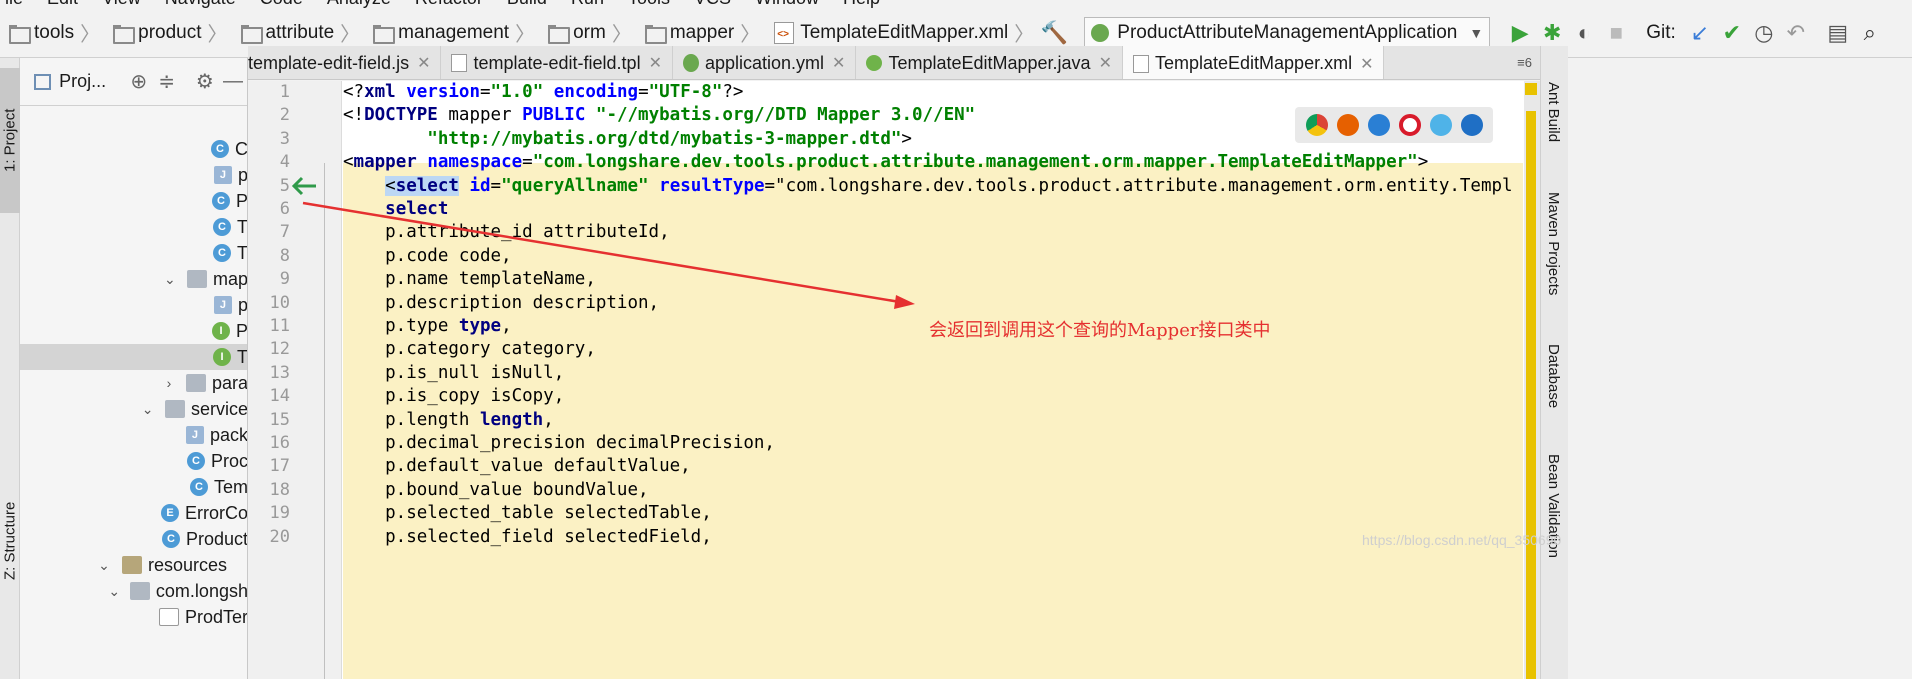 Image resolution: width=1912 pixels, height=679 pixels. I want to click on tree-item: Jpack, so click(133, 435).